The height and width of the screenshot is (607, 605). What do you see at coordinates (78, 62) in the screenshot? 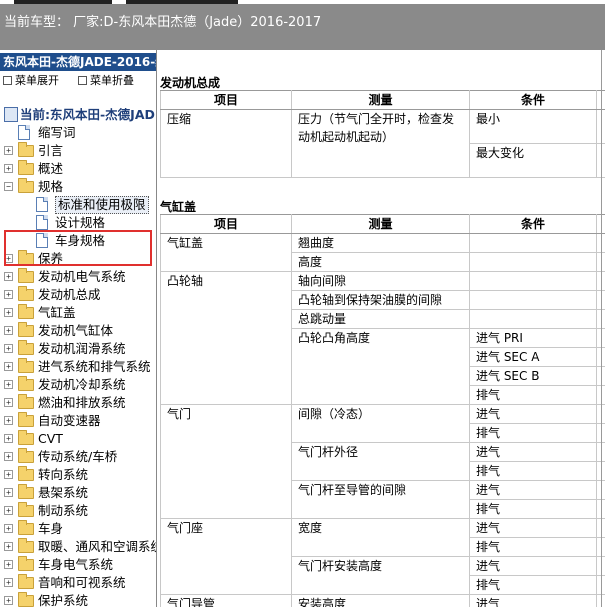
I see `sidebar-title: 东风本田-杰德JADE-2016-维(` at bounding box center [78, 62].